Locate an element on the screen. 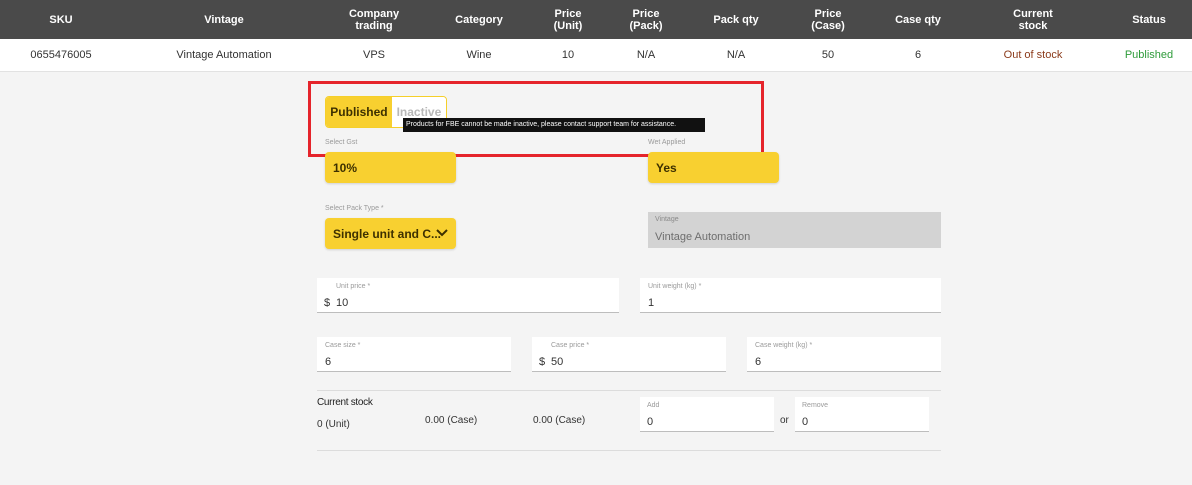 This screenshot has height=485, width=1192. cell-price-unit: 10 is located at coordinates (568, 55).